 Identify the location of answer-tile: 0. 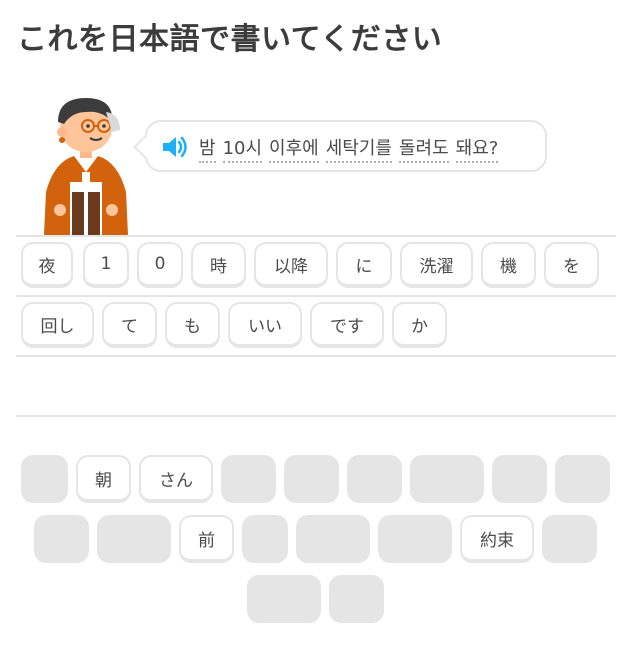
(160, 265).